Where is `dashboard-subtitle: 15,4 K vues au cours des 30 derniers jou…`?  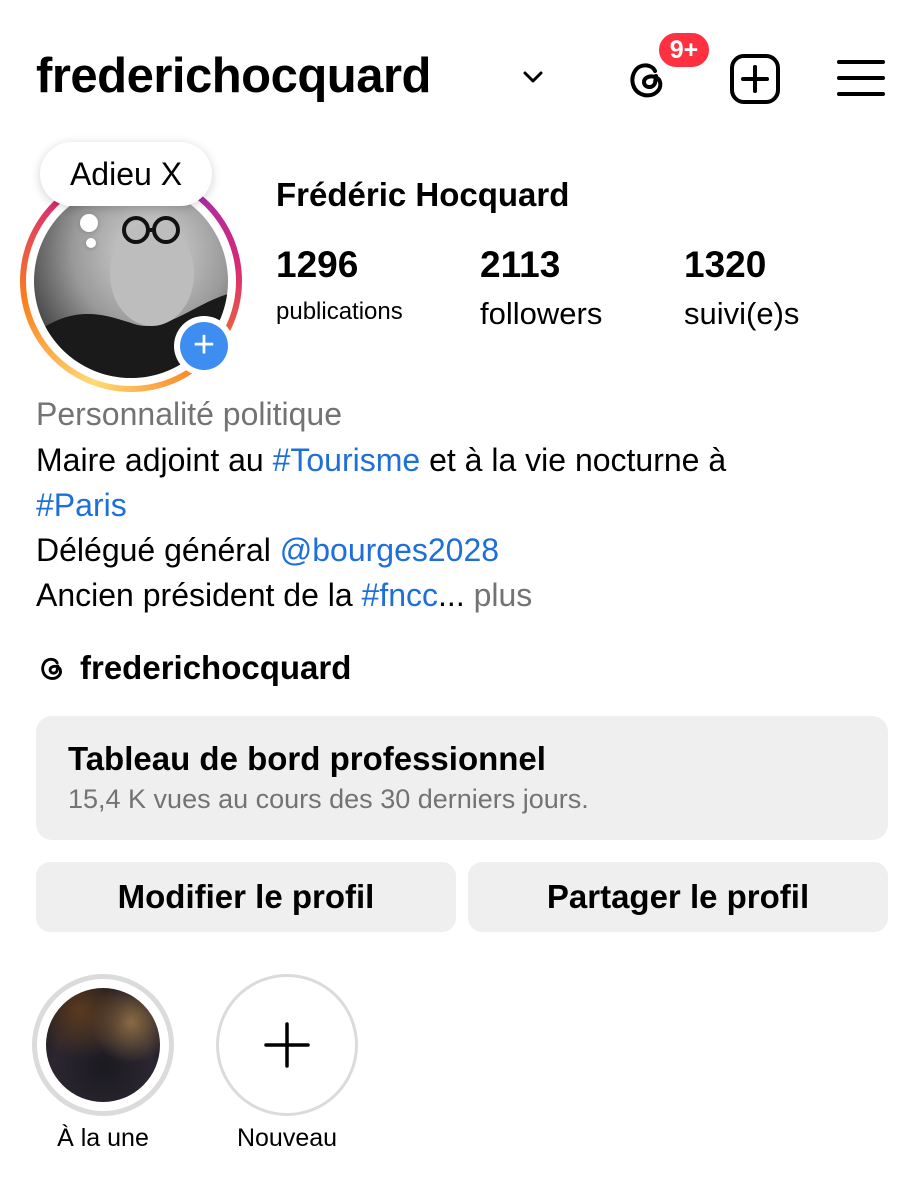 dashboard-subtitle: 15,4 K vues au cours des 30 derniers jou… is located at coordinates (328, 799).